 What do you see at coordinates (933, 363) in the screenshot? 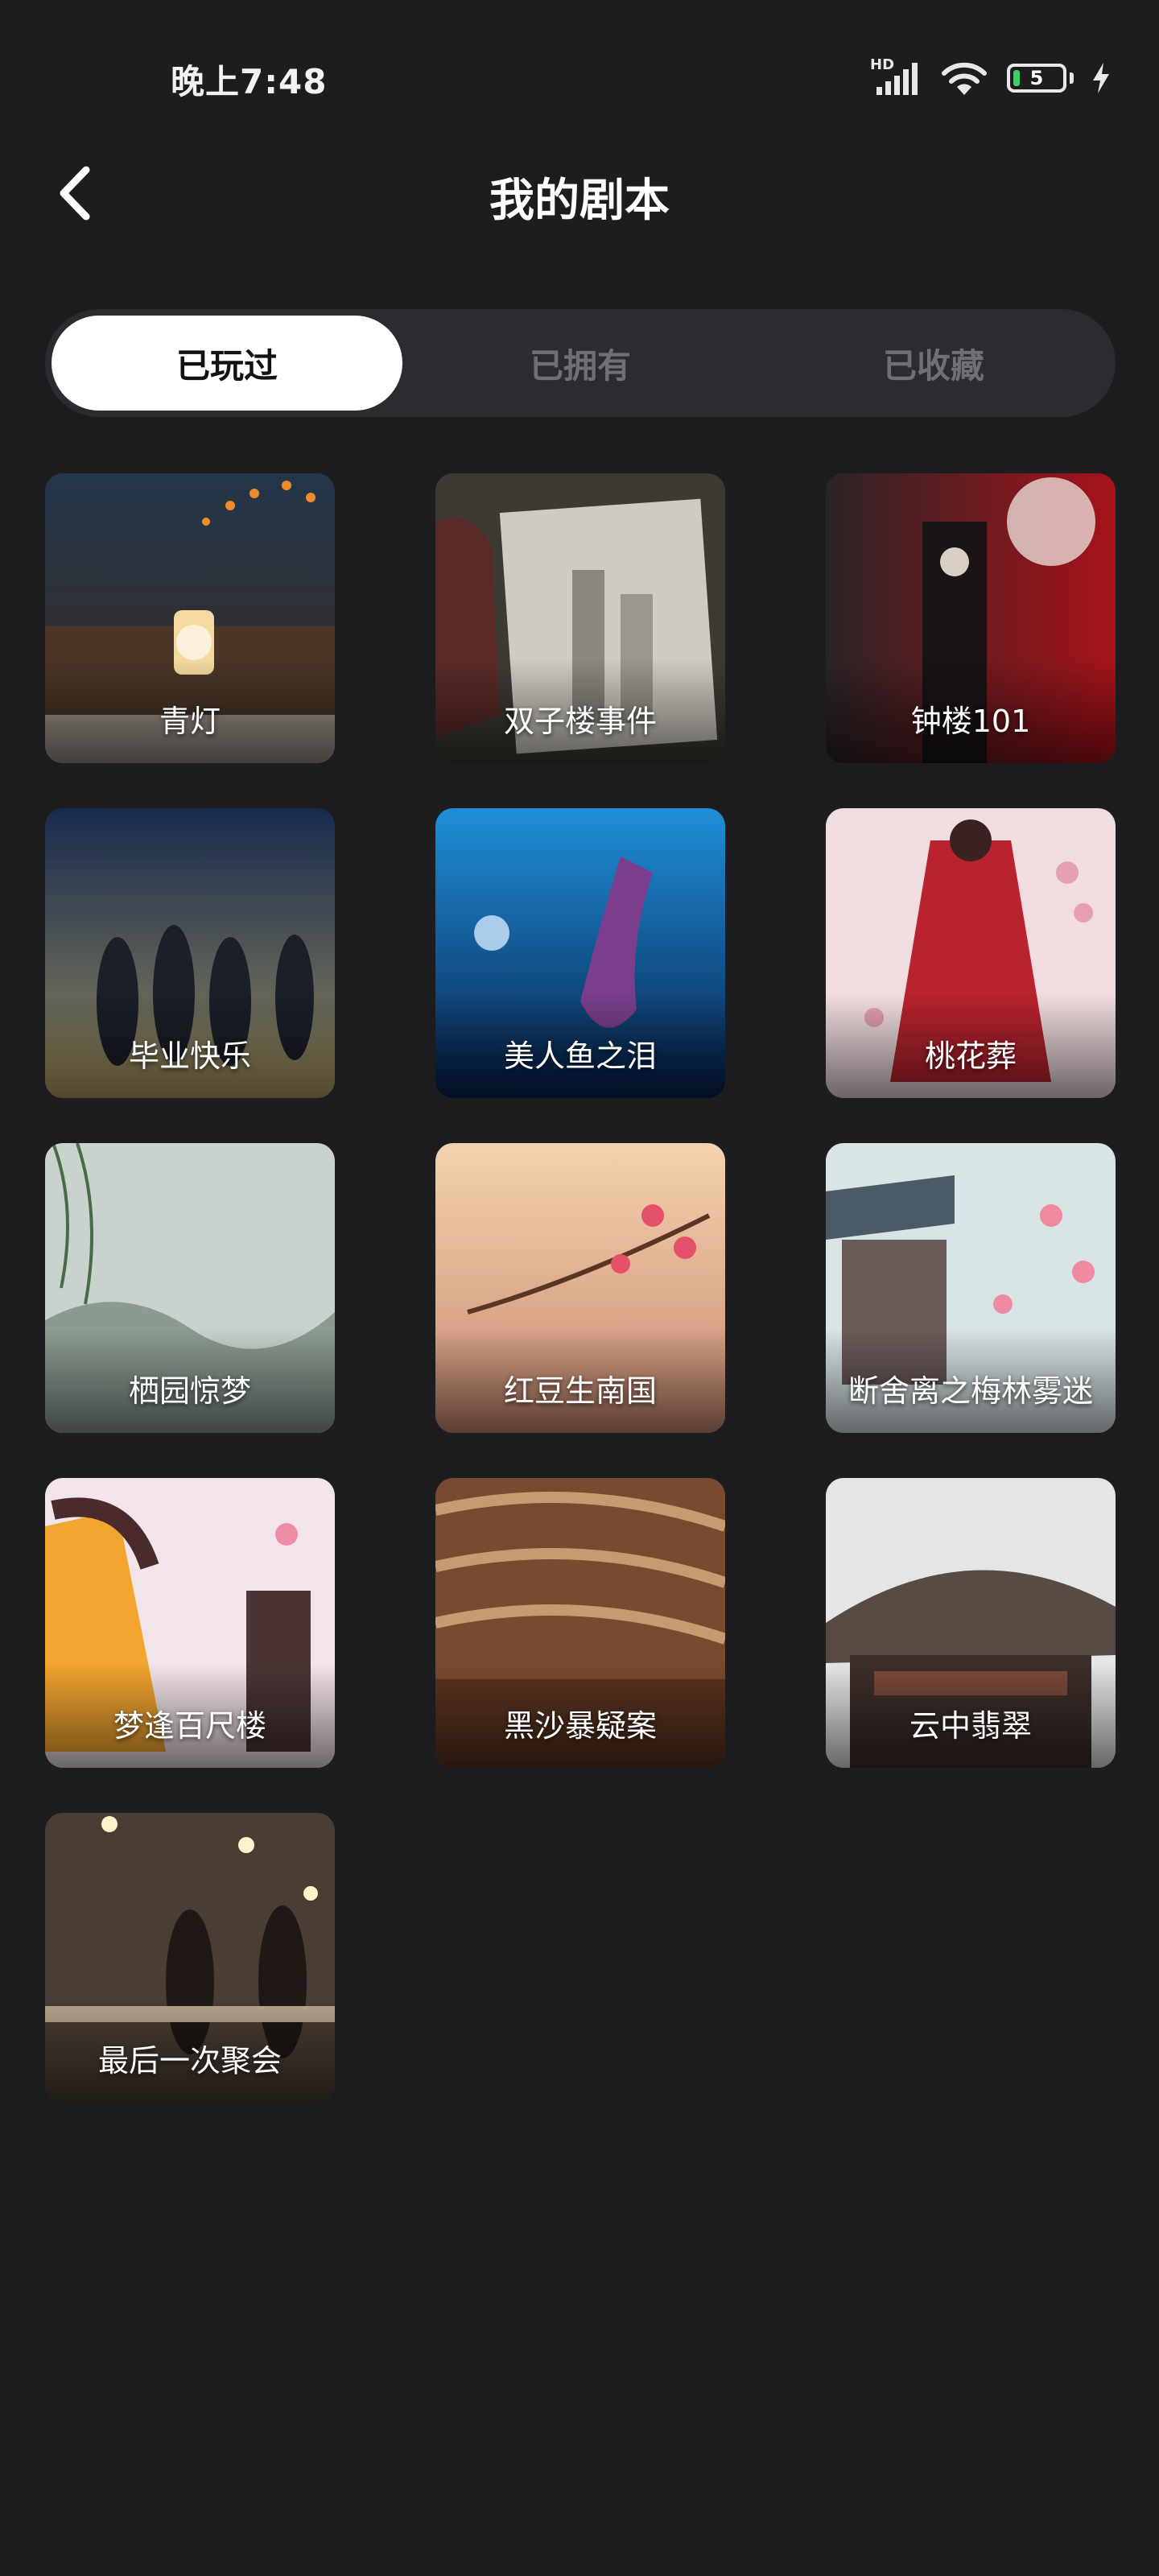
I see `tab-favorited: 已收藏` at bounding box center [933, 363].